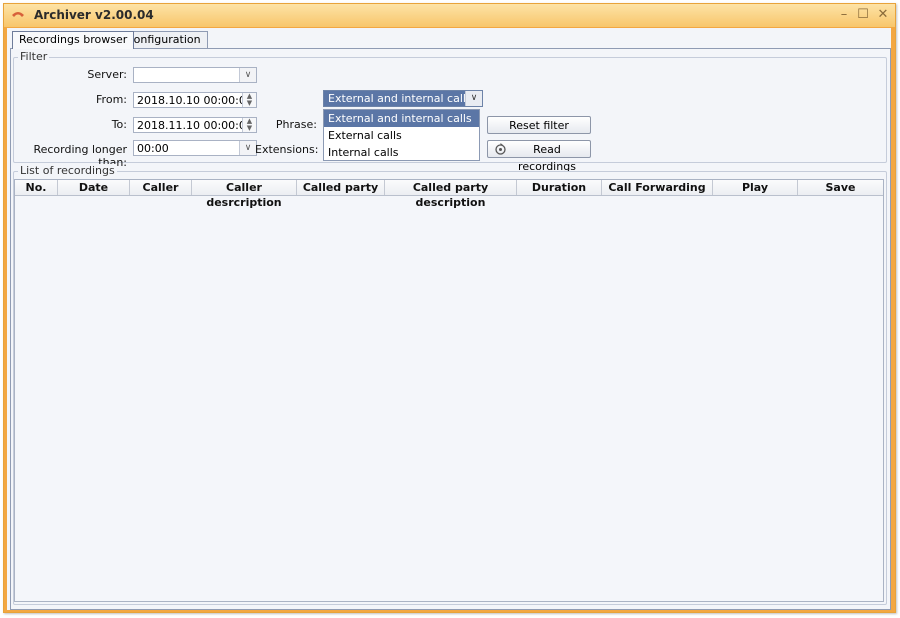  Describe the element at coordinates (840, 187) in the screenshot. I see `col-save: Save` at that location.